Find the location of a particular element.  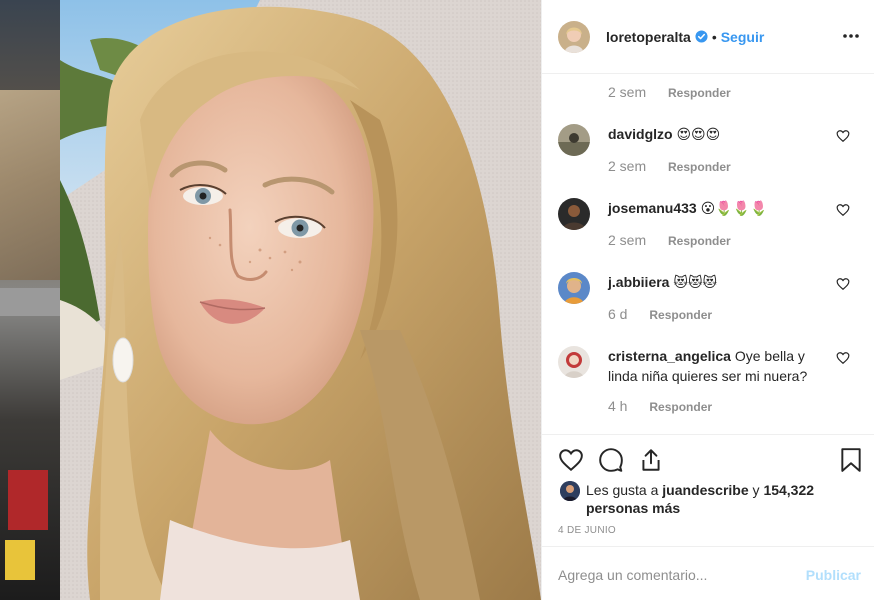

liker-avatar is located at coordinates (570, 491).